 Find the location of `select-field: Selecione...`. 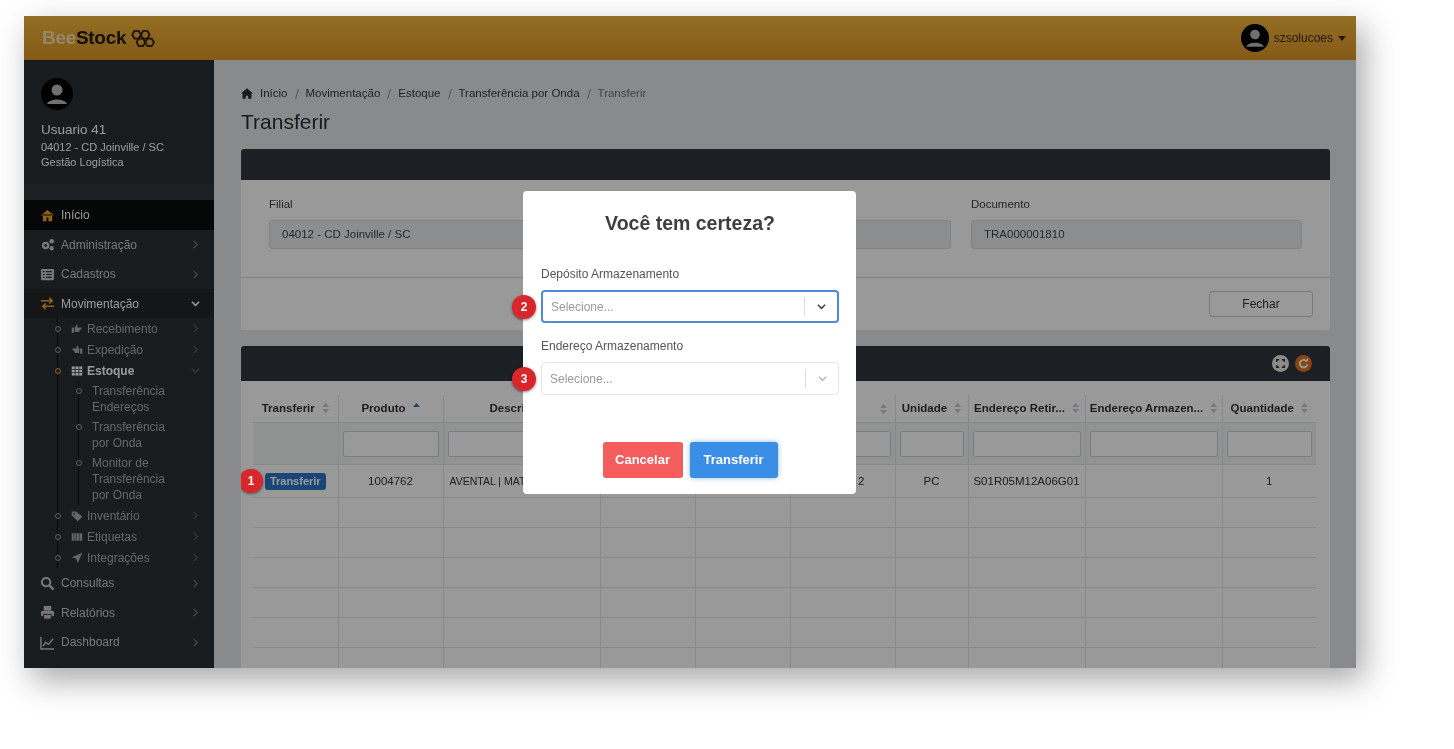

select-field: Selecione... is located at coordinates (690, 307).